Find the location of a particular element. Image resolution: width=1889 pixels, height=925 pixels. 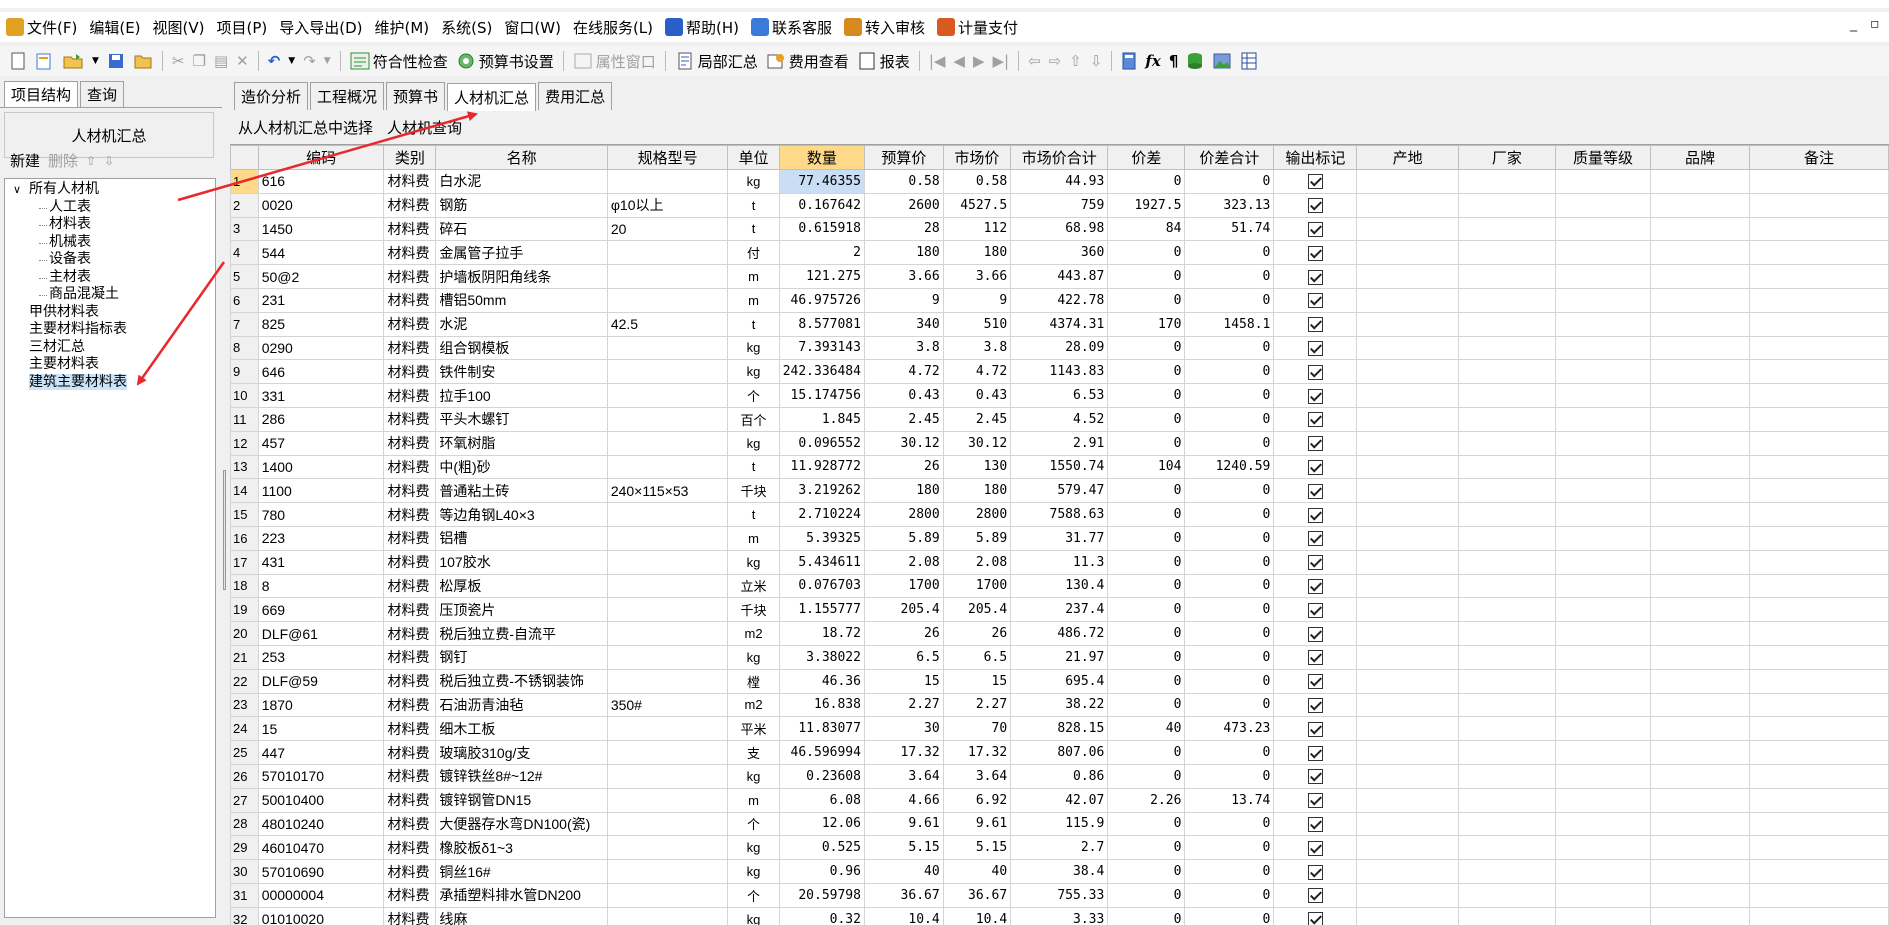

table-cell: 695.4 is located at coordinates (1059, 681).